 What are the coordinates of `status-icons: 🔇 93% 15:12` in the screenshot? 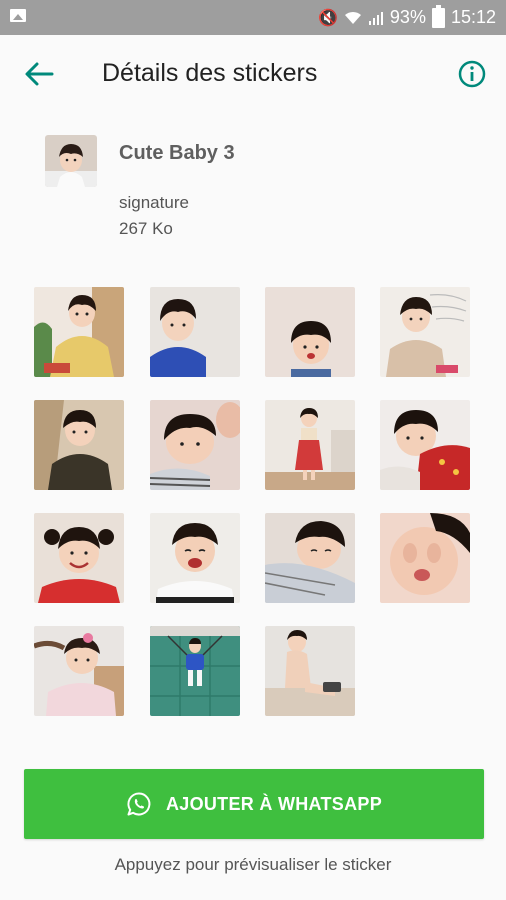 It's located at (407, 17).